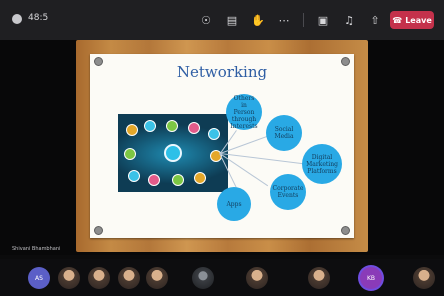 This screenshot has height=296, width=444. Describe the element at coordinates (222, 277) in the screenshot. I see `participant-strip: AS KB` at that location.